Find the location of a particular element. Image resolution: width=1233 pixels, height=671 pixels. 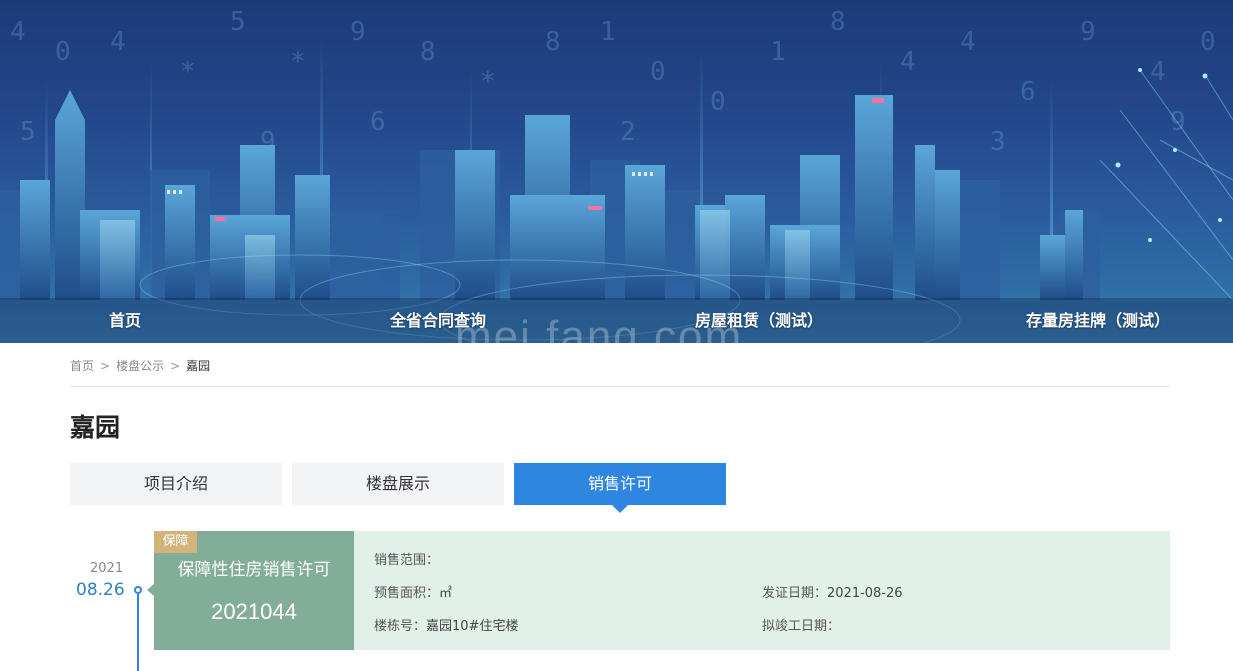

nav-item-listing: 存量房挂牌（测试） is located at coordinates (1098, 320).